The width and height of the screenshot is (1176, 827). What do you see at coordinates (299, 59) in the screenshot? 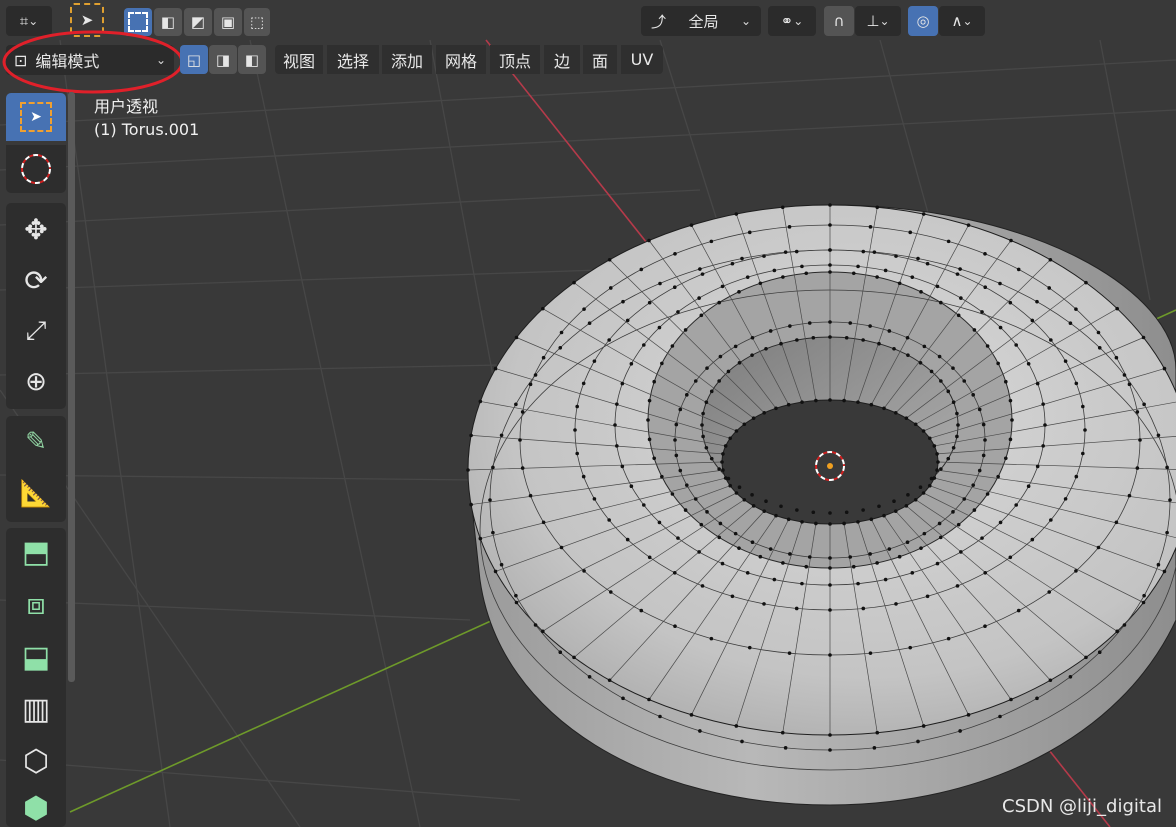
I see `menu-view: 视图` at bounding box center [299, 59].